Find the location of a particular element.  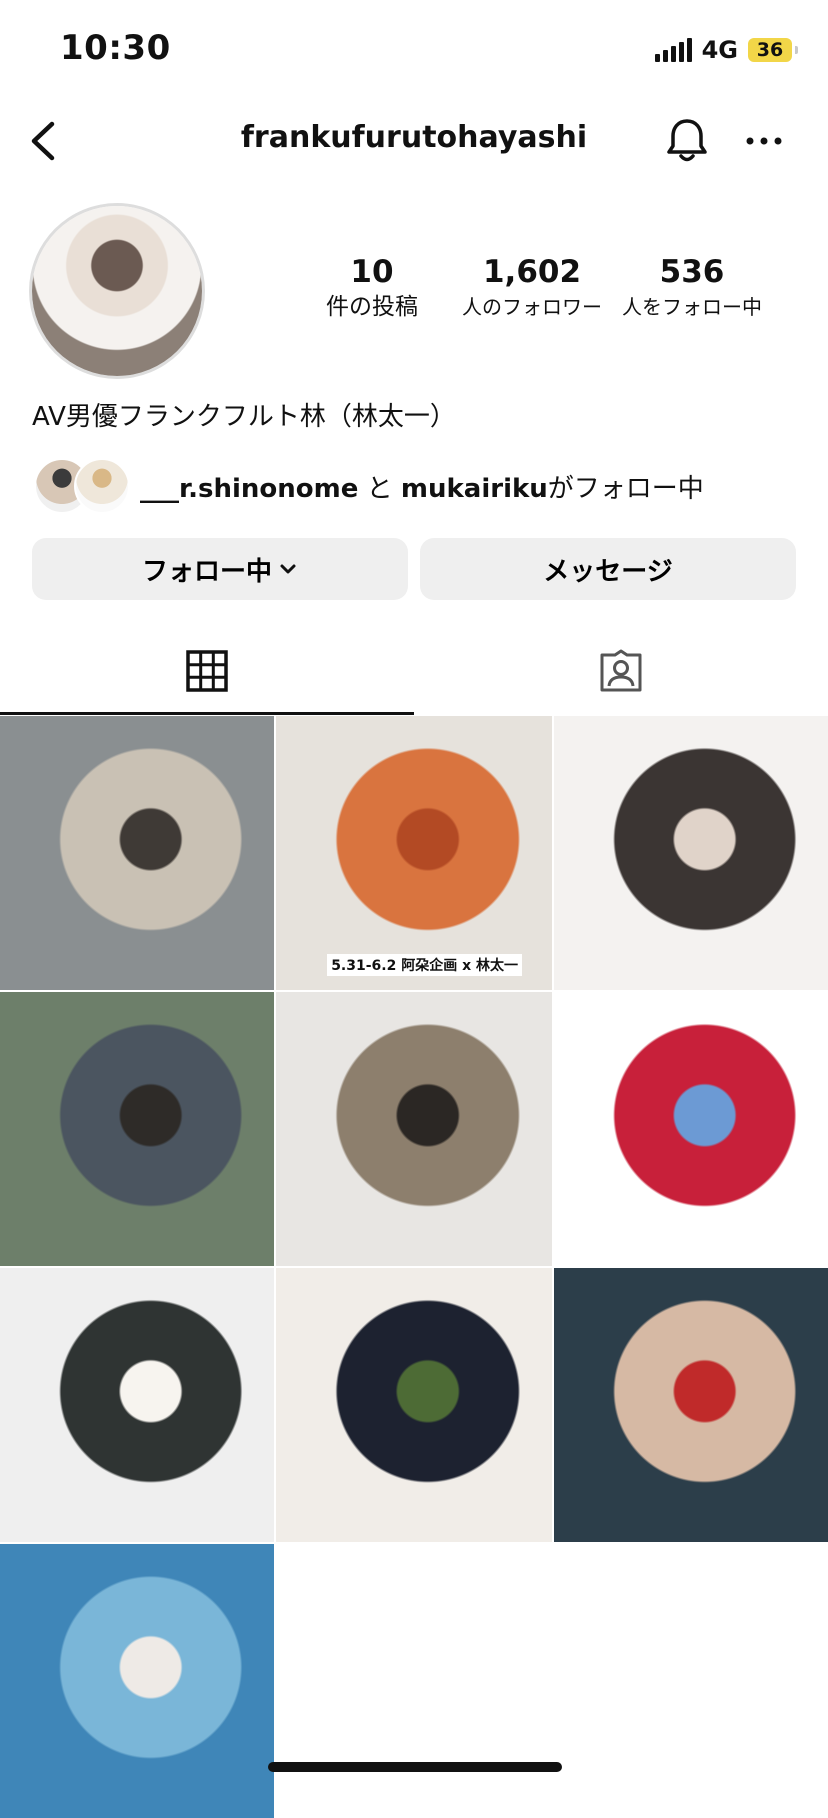

status-icons: 4G 36 is located at coordinates (726, 50).